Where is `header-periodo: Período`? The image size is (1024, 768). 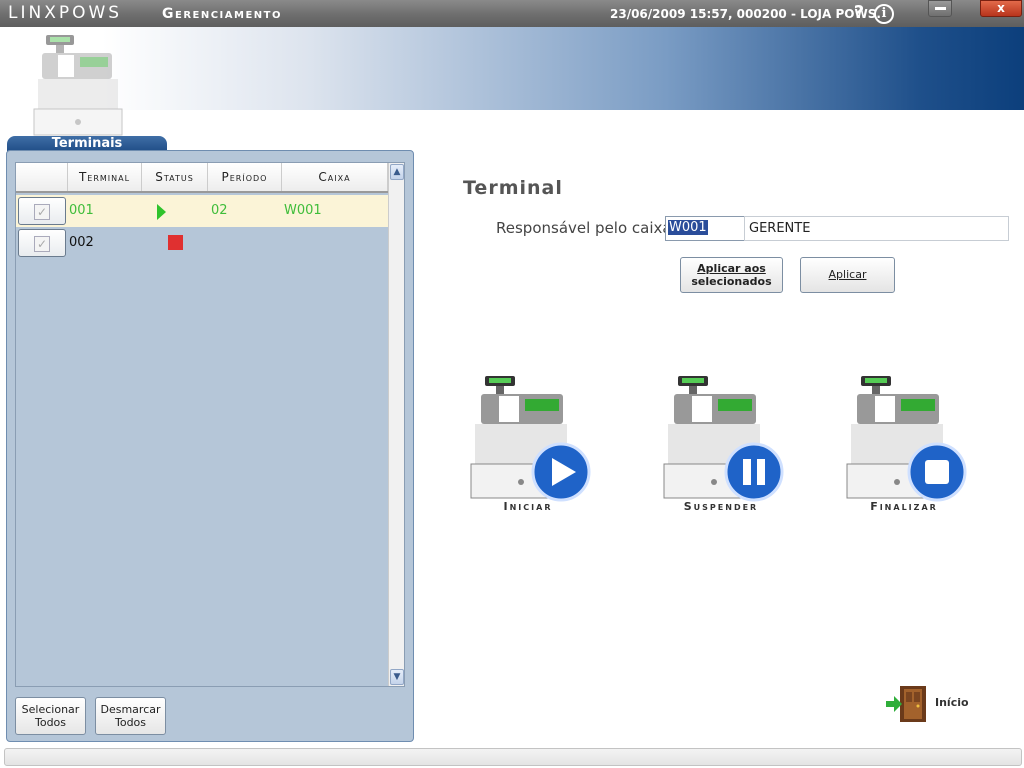 header-periodo: Período is located at coordinates (245, 177).